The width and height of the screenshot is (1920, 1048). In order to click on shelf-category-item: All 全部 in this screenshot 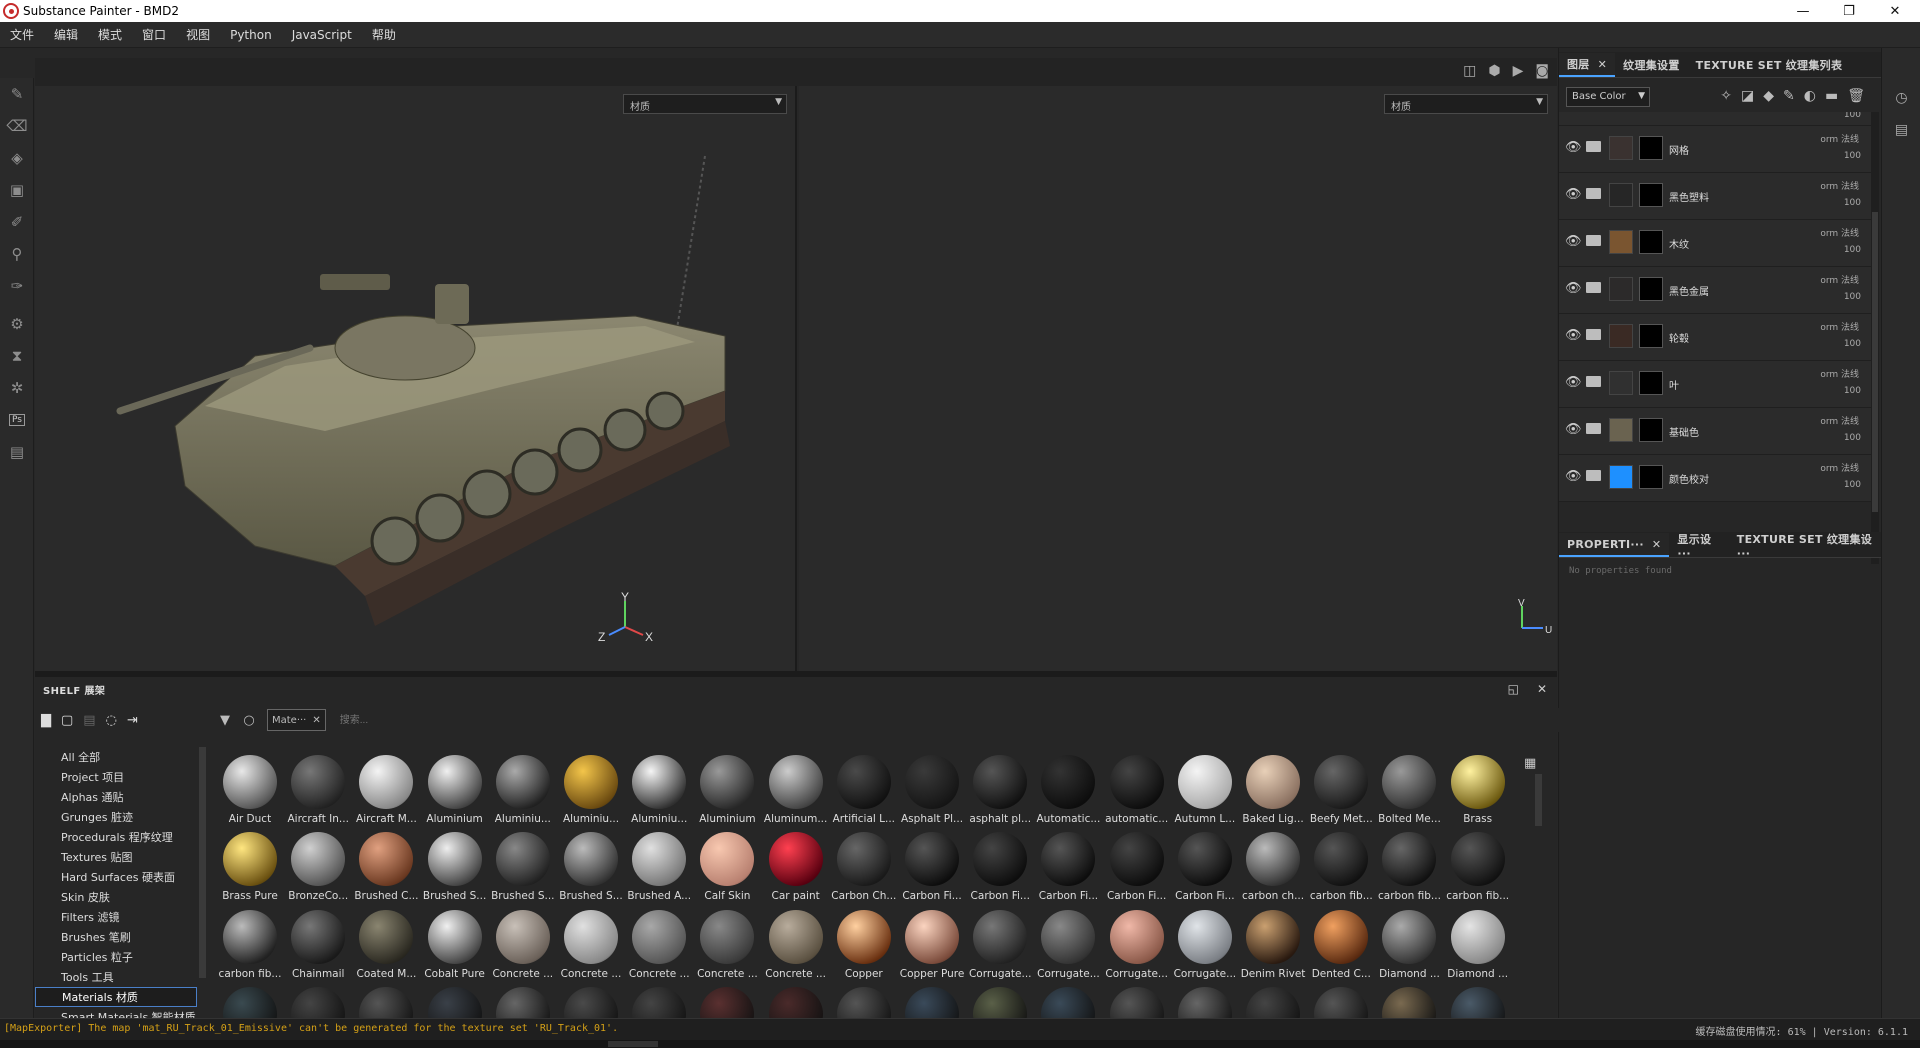, I will do `click(116, 757)`.